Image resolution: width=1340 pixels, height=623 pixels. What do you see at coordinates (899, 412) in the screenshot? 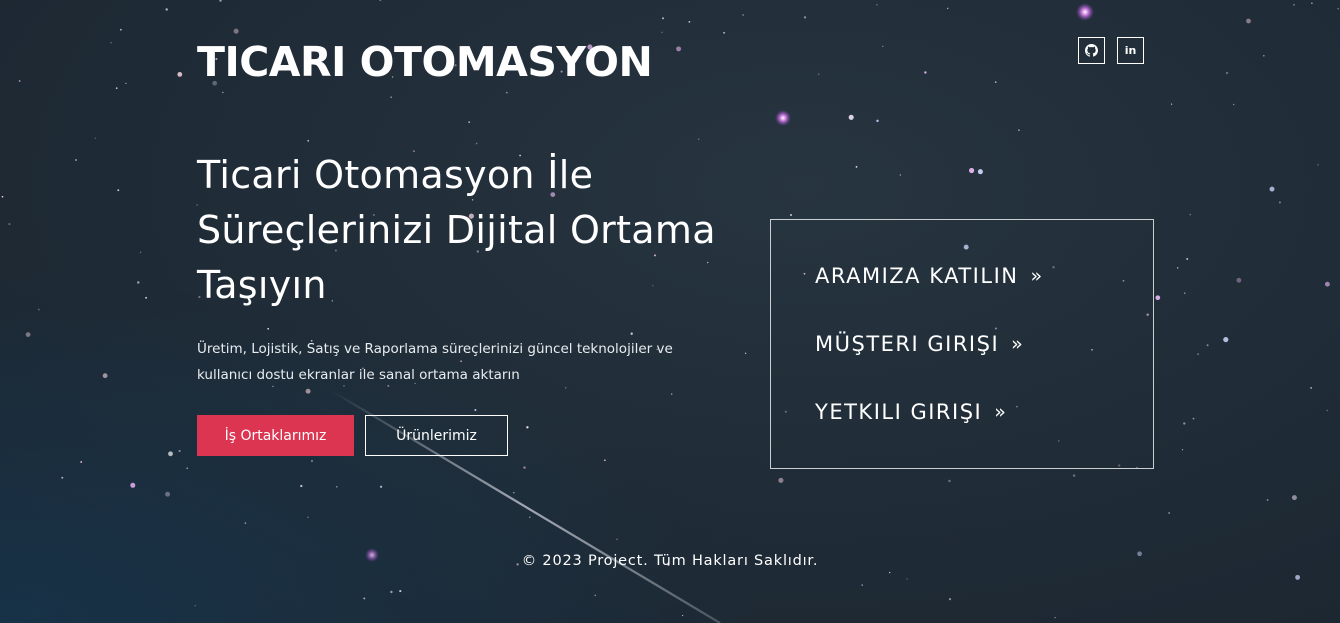
I see `admin-login-label: YETKILI GIRIŞI` at bounding box center [899, 412].